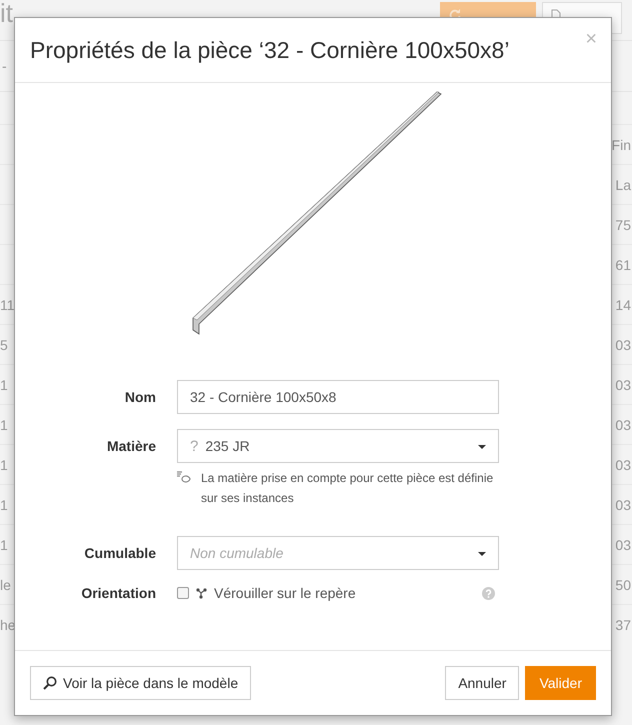 The height and width of the screenshot is (725, 632). Describe the element at coordinates (623, 304) in the screenshot. I see `table-cell: 14` at that location.